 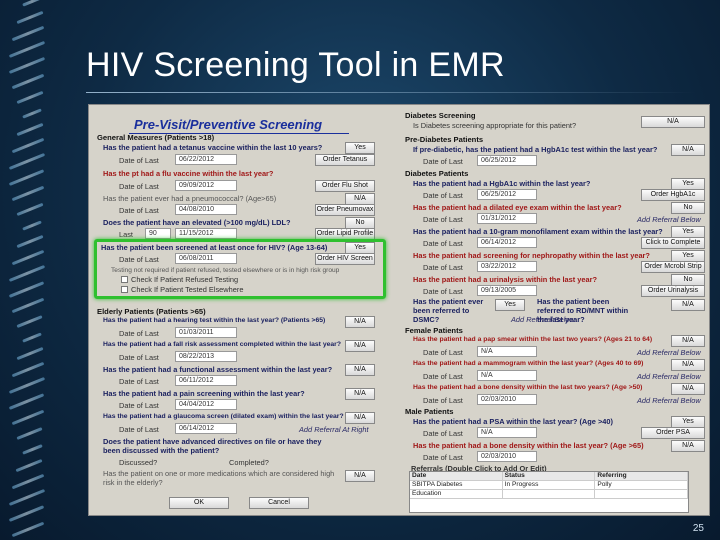 What do you see at coordinates (688, 305) in the screenshot?
I see `rd-mnt-answer: N/A` at bounding box center [688, 305].